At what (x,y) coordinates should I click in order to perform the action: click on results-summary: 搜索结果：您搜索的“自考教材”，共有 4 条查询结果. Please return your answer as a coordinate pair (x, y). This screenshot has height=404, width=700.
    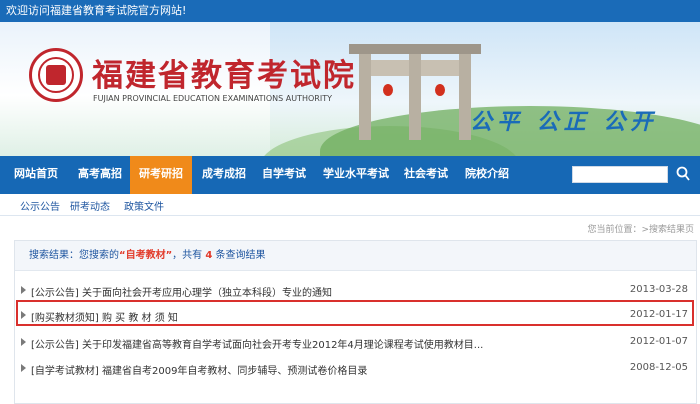
    Looking at the image, I should click on (355, 256).